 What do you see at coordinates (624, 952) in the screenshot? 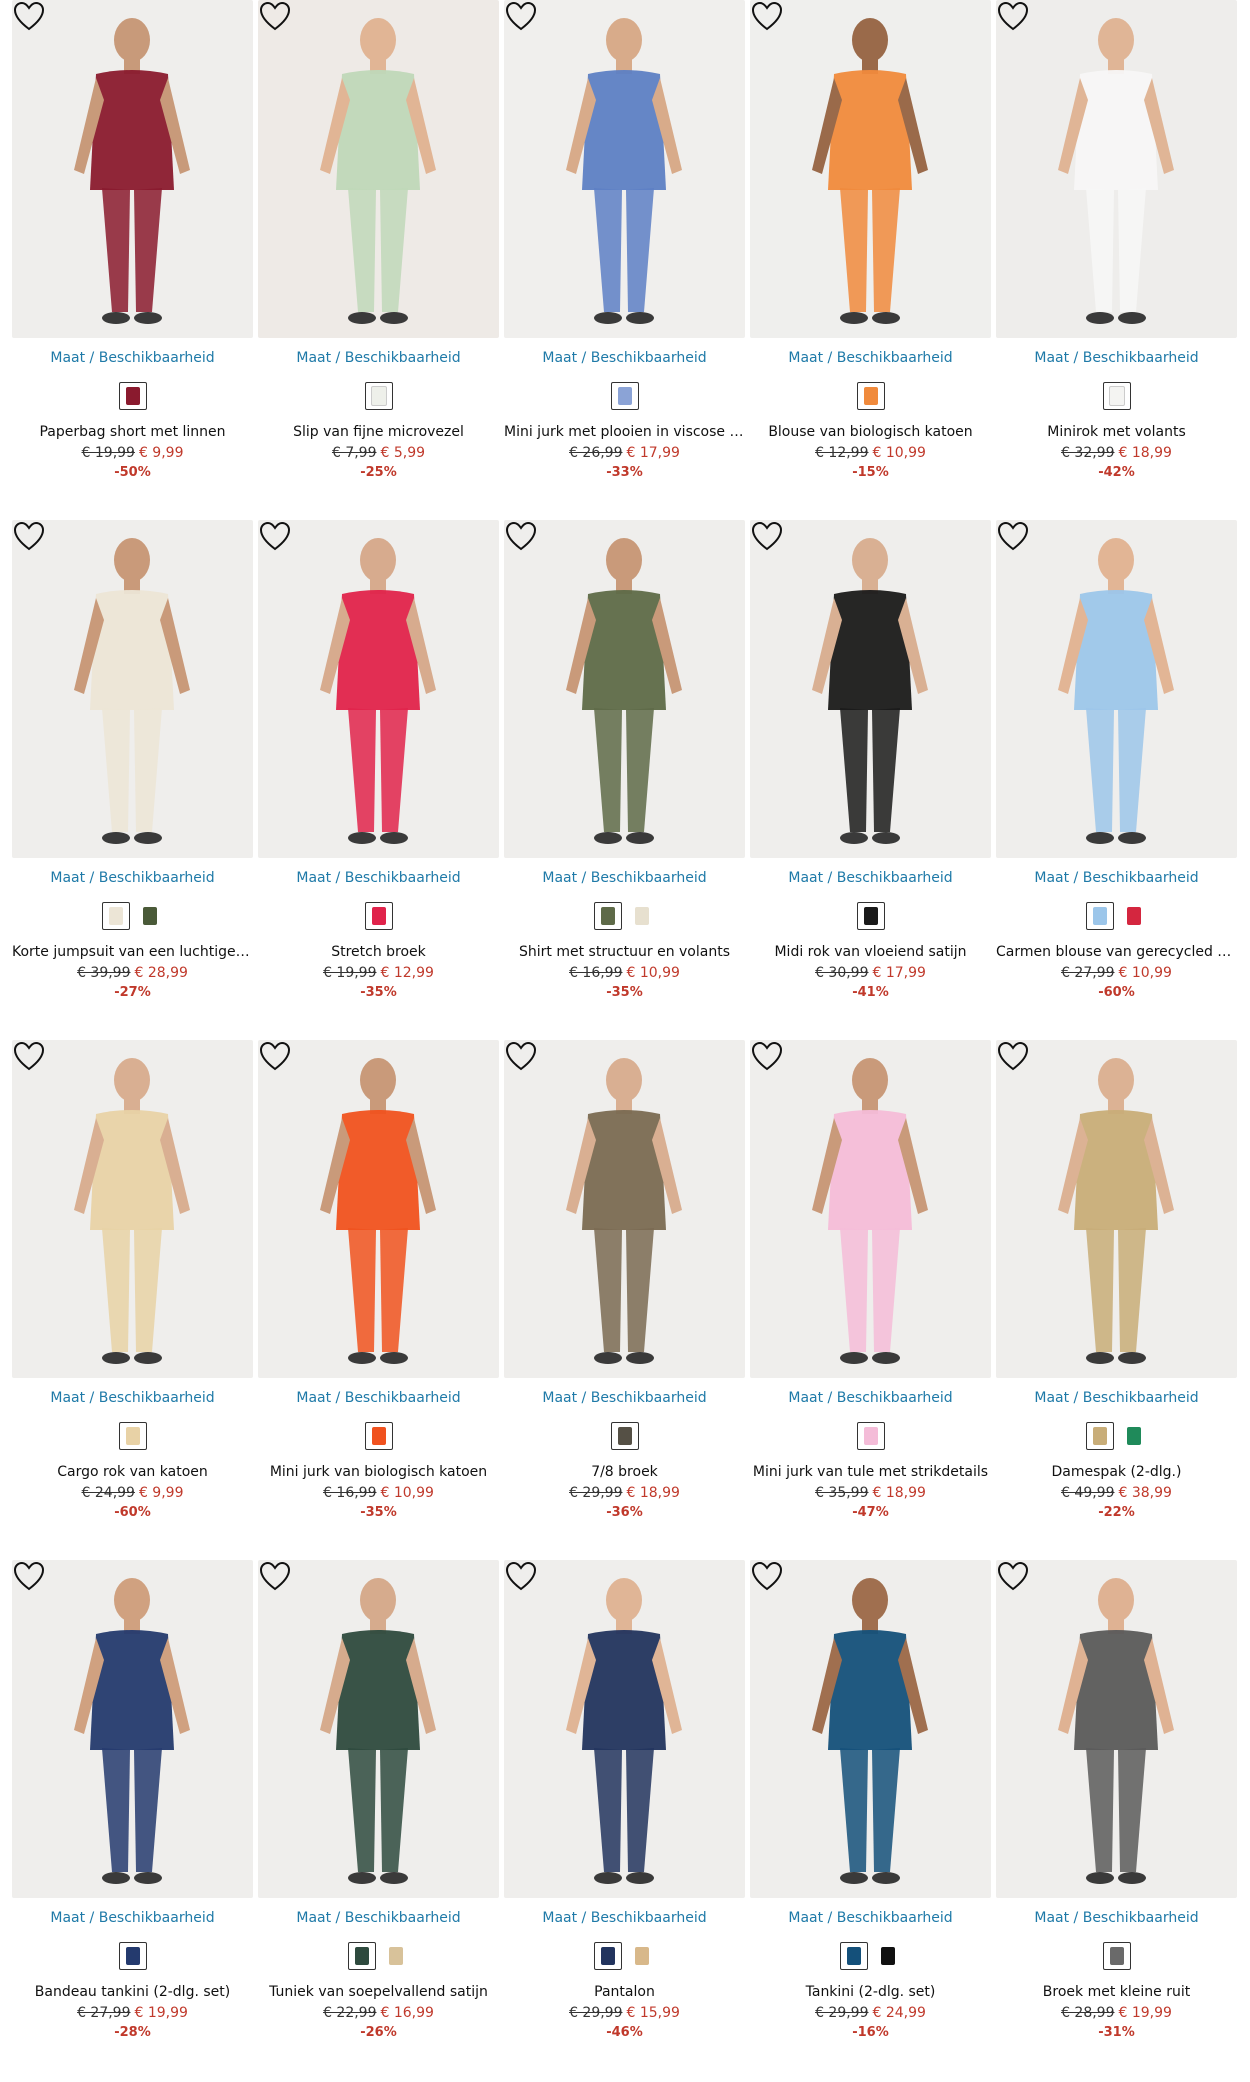
I see `product-name: Shirt met structuur en volants` at bounding box center [624, 952].